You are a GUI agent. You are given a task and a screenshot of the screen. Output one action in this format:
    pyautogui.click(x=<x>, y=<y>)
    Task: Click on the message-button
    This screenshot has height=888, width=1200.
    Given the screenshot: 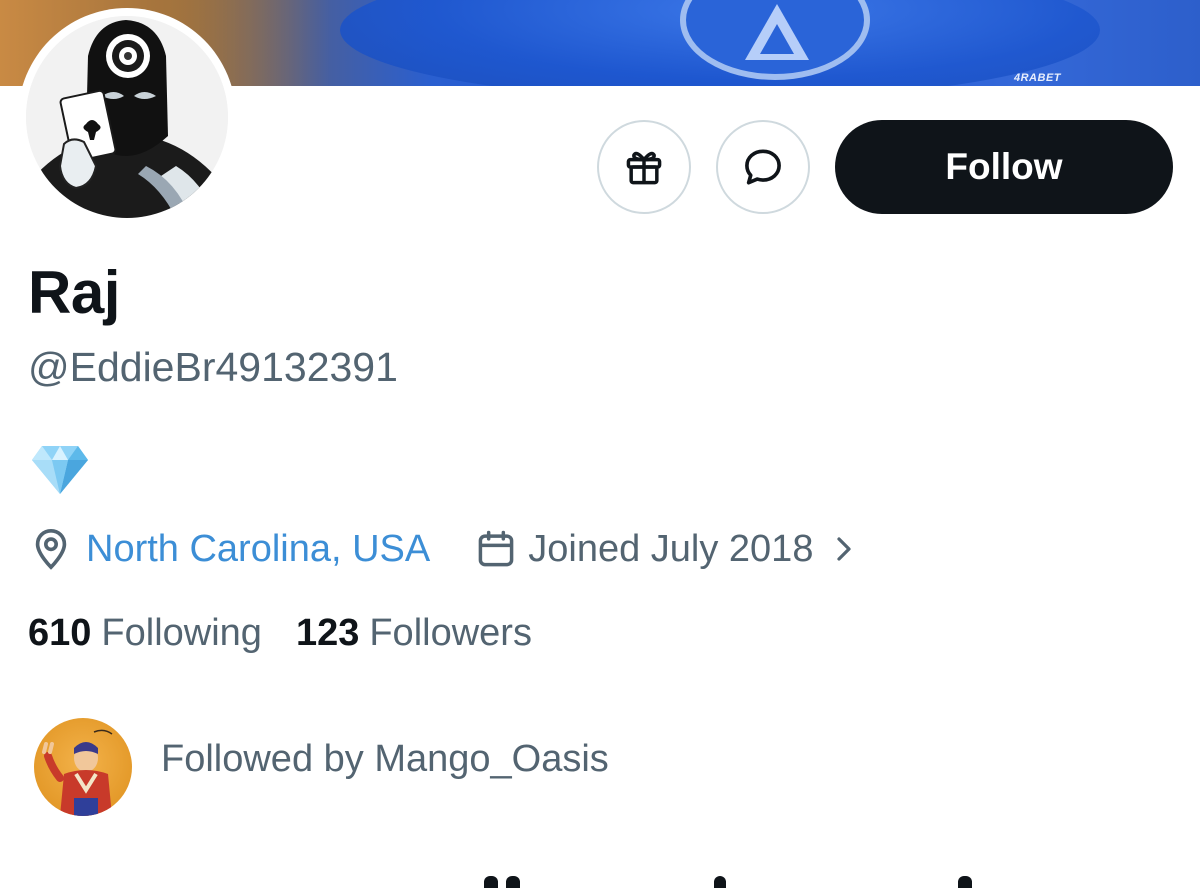 What is the action you would take?
    pyautogui.click(x=763, y=167)
    